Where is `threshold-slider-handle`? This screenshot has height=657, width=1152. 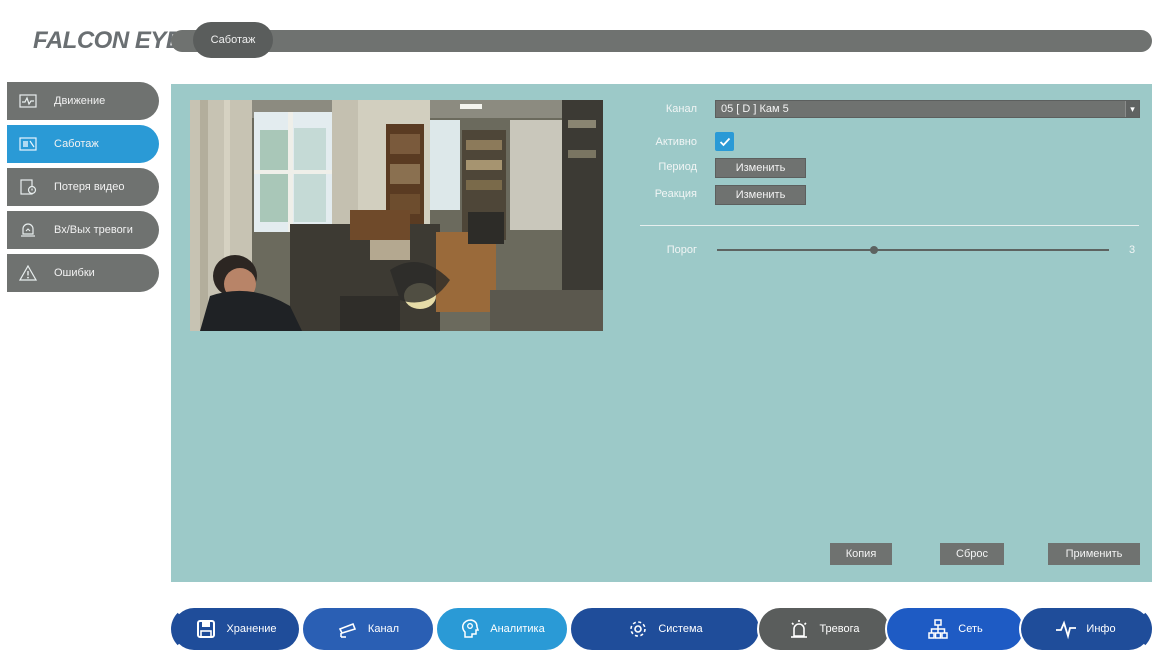 threshold-slider-handle is located at coordinates (873, 250).